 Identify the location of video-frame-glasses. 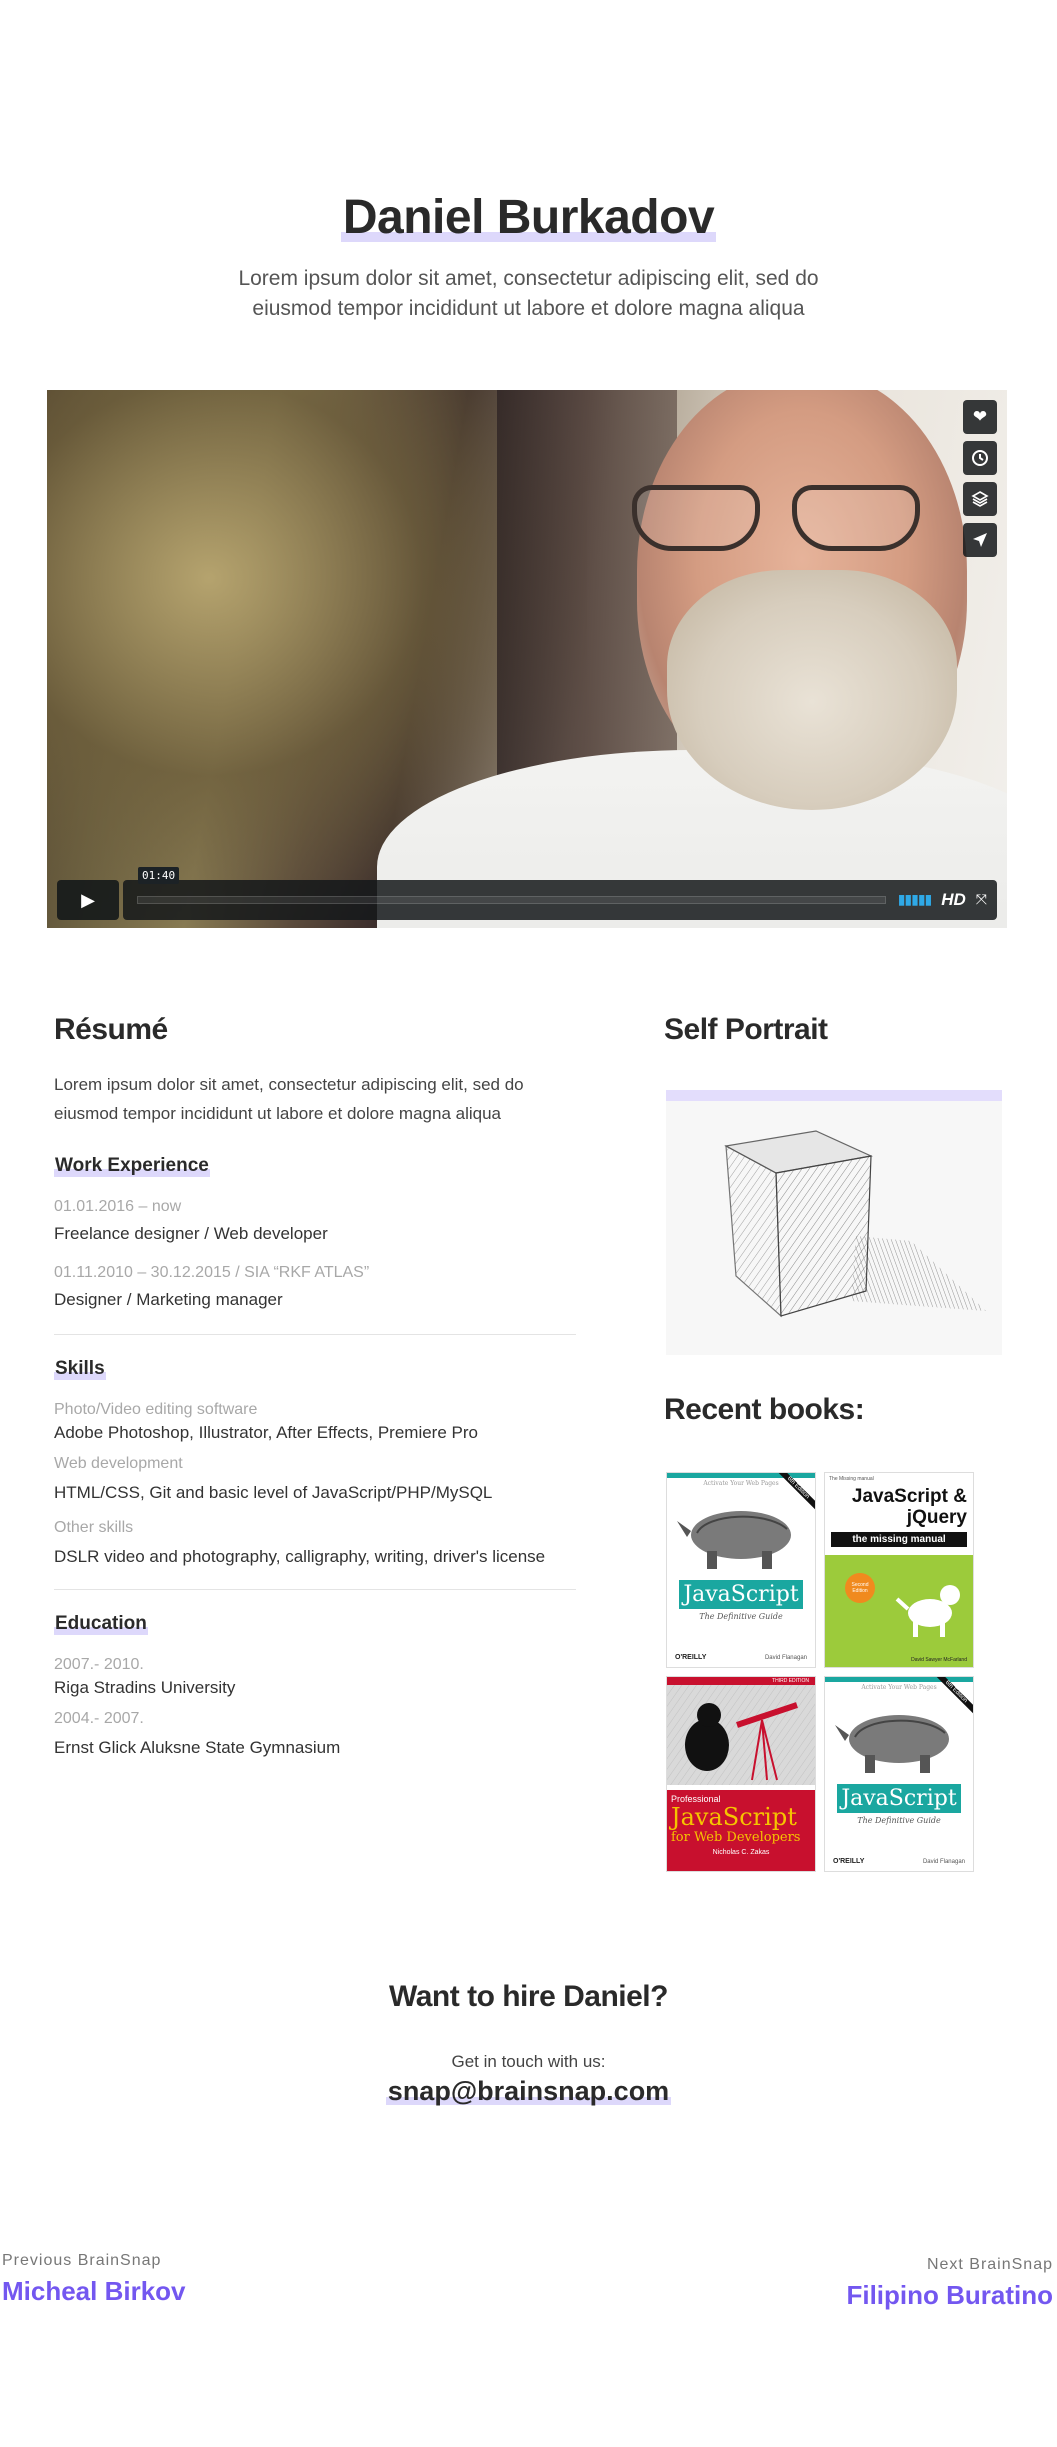
(787, 520).